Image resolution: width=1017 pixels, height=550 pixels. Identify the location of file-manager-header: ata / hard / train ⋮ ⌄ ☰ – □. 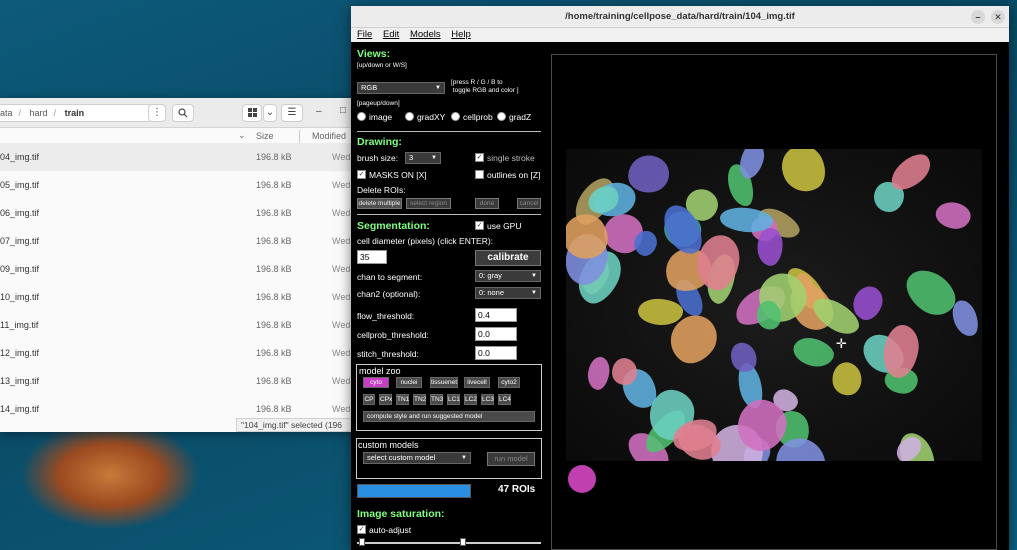
(181, 113).